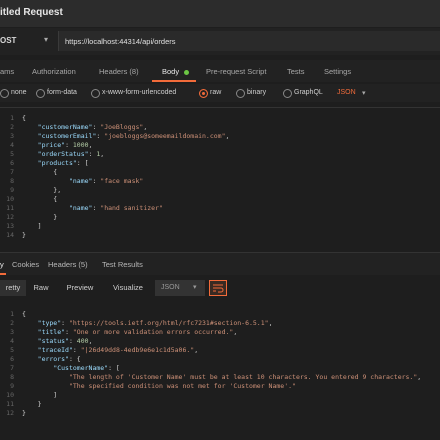  What do you see at coordinates (119, 71) in the screenshot?
I see `tab-headers: Headers (8)` at bounding box center [119, 71].